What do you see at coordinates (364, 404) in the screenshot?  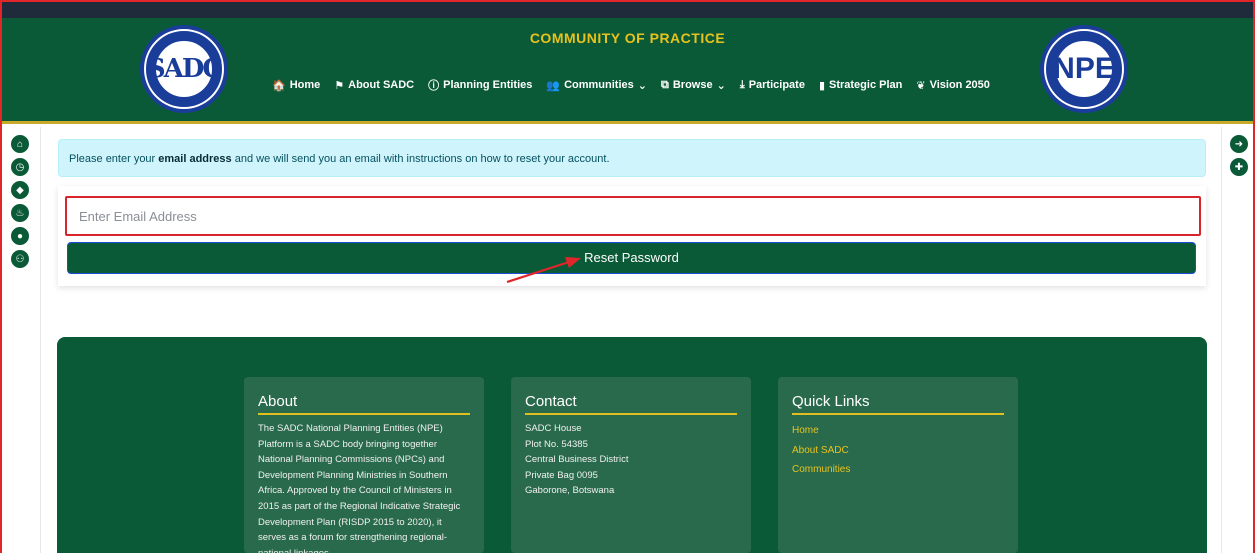 I see `footer-about-heading: About` at bounding box center [364, 404].